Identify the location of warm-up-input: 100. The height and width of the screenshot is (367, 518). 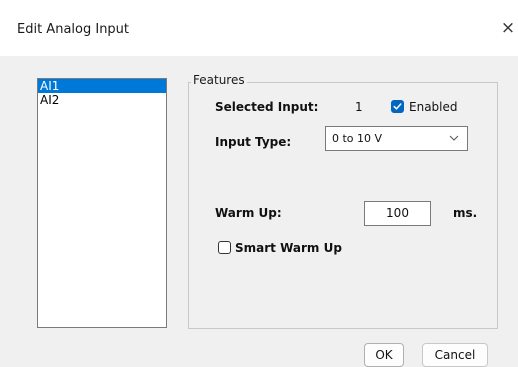
(397, 213).